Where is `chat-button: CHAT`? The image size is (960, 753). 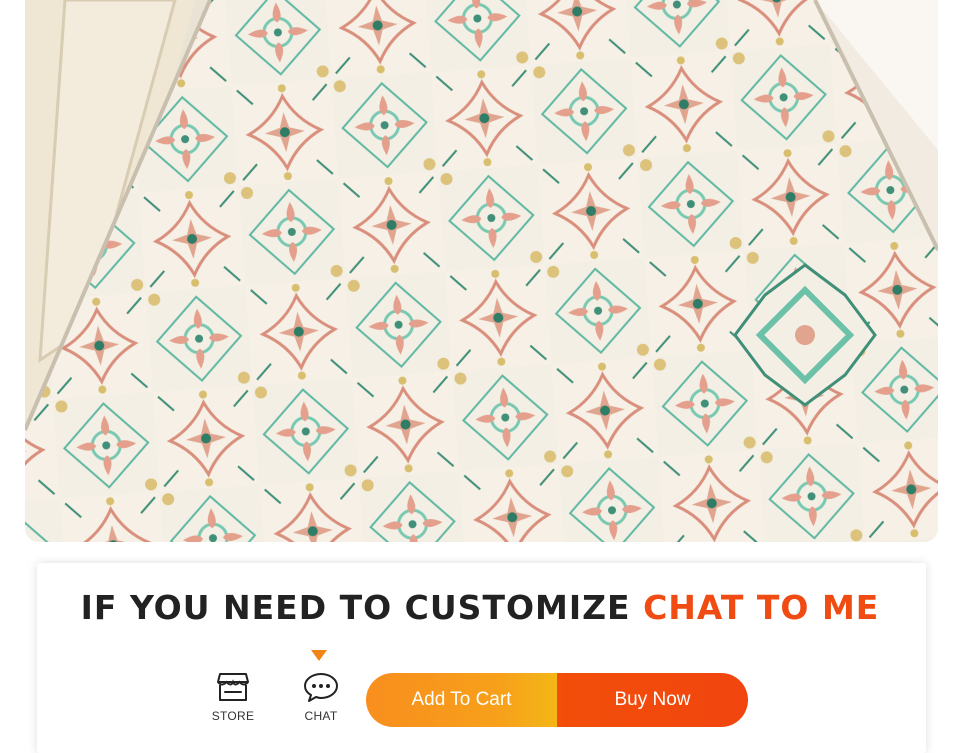
chat-button: CHAT is located at coordinates (321, 697).